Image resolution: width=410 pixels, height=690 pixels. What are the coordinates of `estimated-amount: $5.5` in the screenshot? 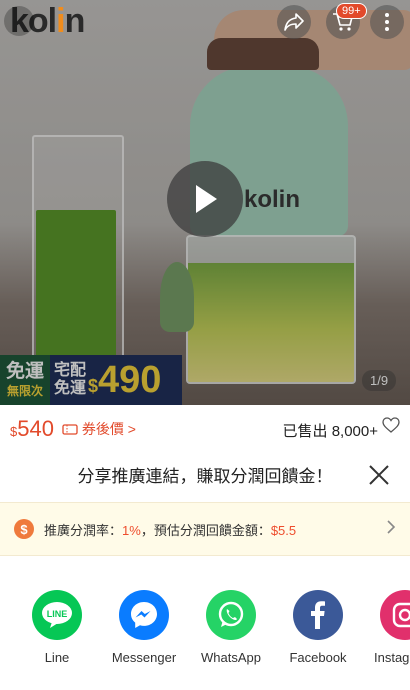 It's located at (283, 530).